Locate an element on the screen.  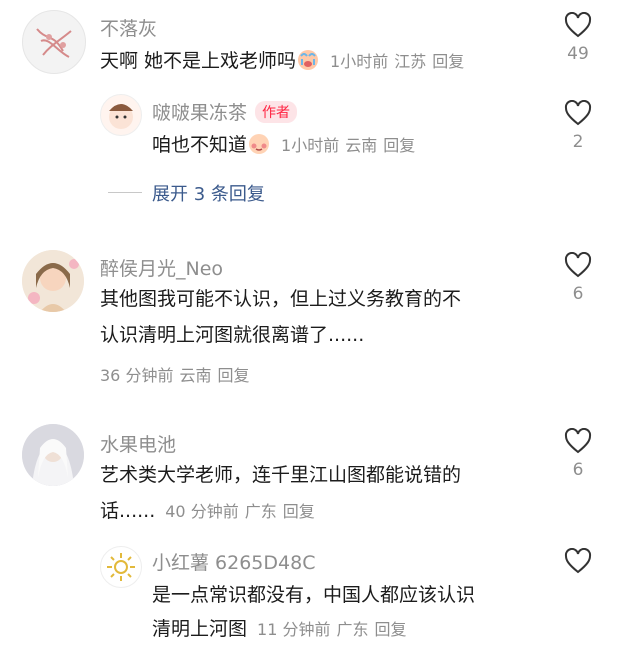
username: 醉侯月光_Neo is located at coordinates (161, 267).